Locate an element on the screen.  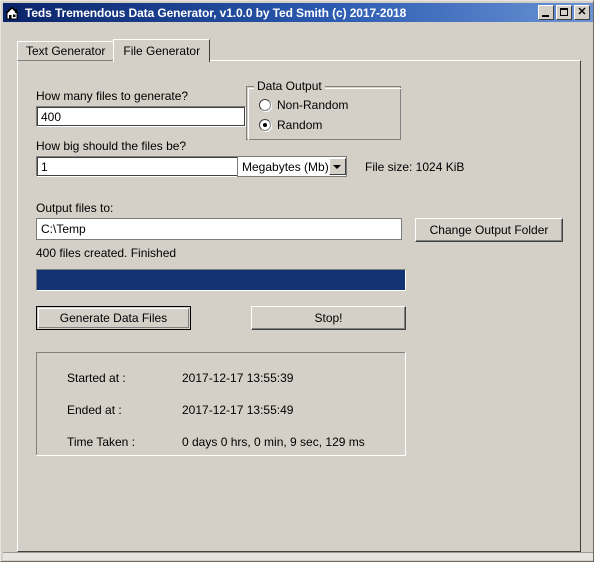
output-folder-label: Output files to: is located at coordinates (75, 208).